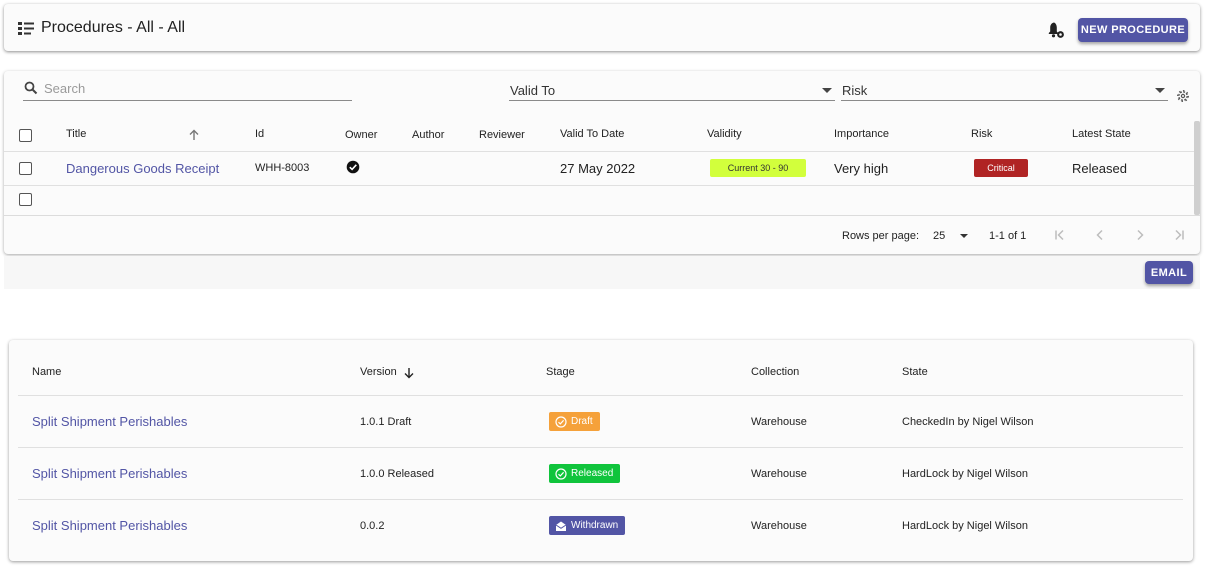 Image resolution: width=1205 pixels, height=567 pixels. What do you see at coordinates (598, 168) in the screenshot?
I see `valid-to-date: 27 May 2022` at bounding box center [598, 168].